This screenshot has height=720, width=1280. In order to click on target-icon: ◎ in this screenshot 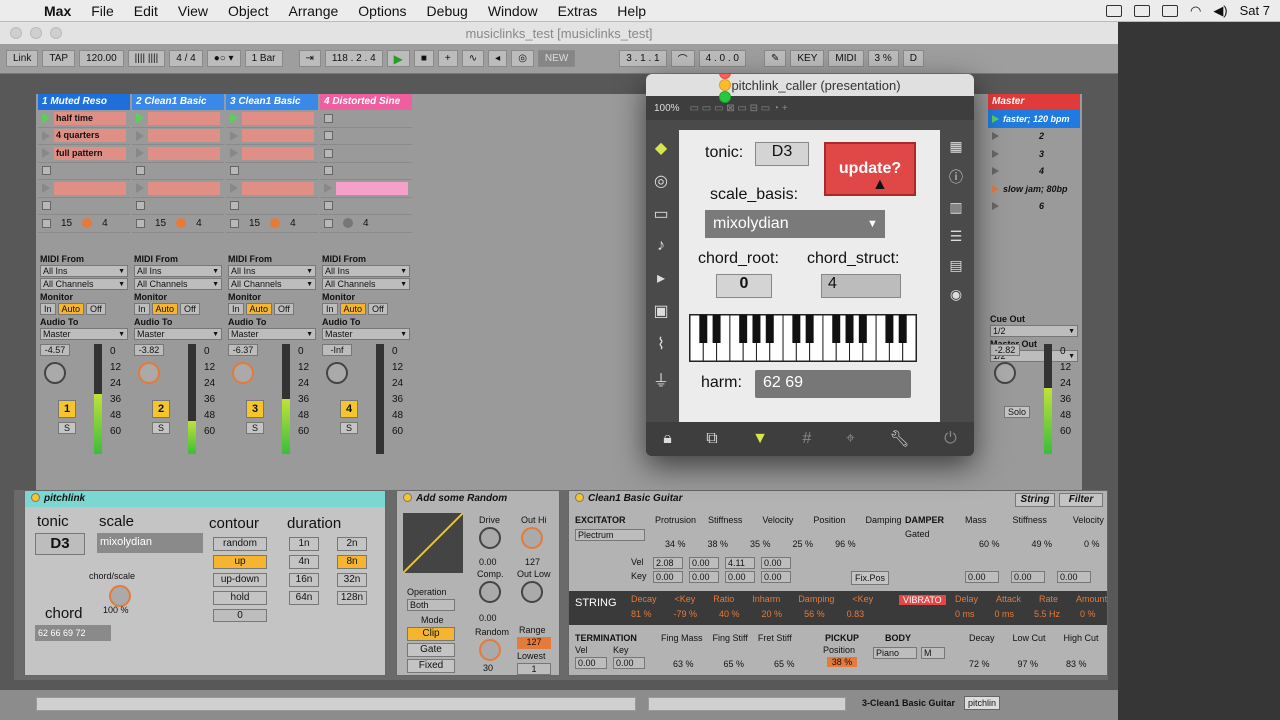, I will do `click(661, 181)`.